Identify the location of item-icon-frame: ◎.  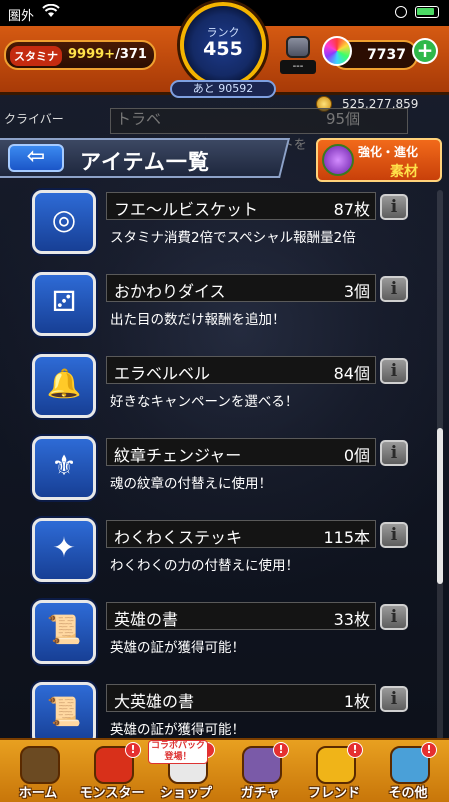
(64, 222).